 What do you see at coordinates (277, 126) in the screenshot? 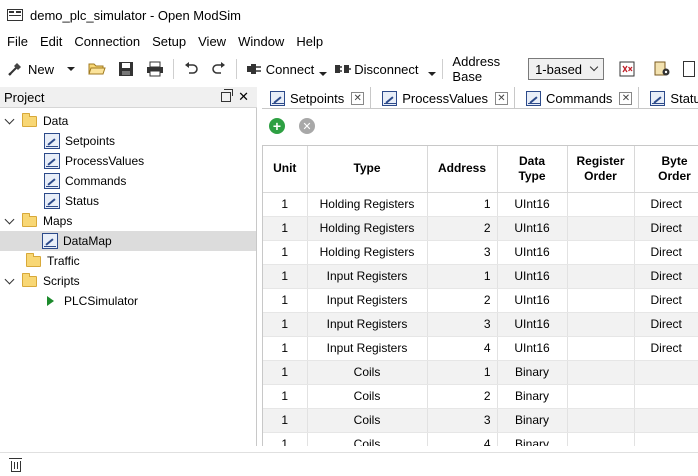
I see `add-row-button: +` at bounding box center [277, 126].